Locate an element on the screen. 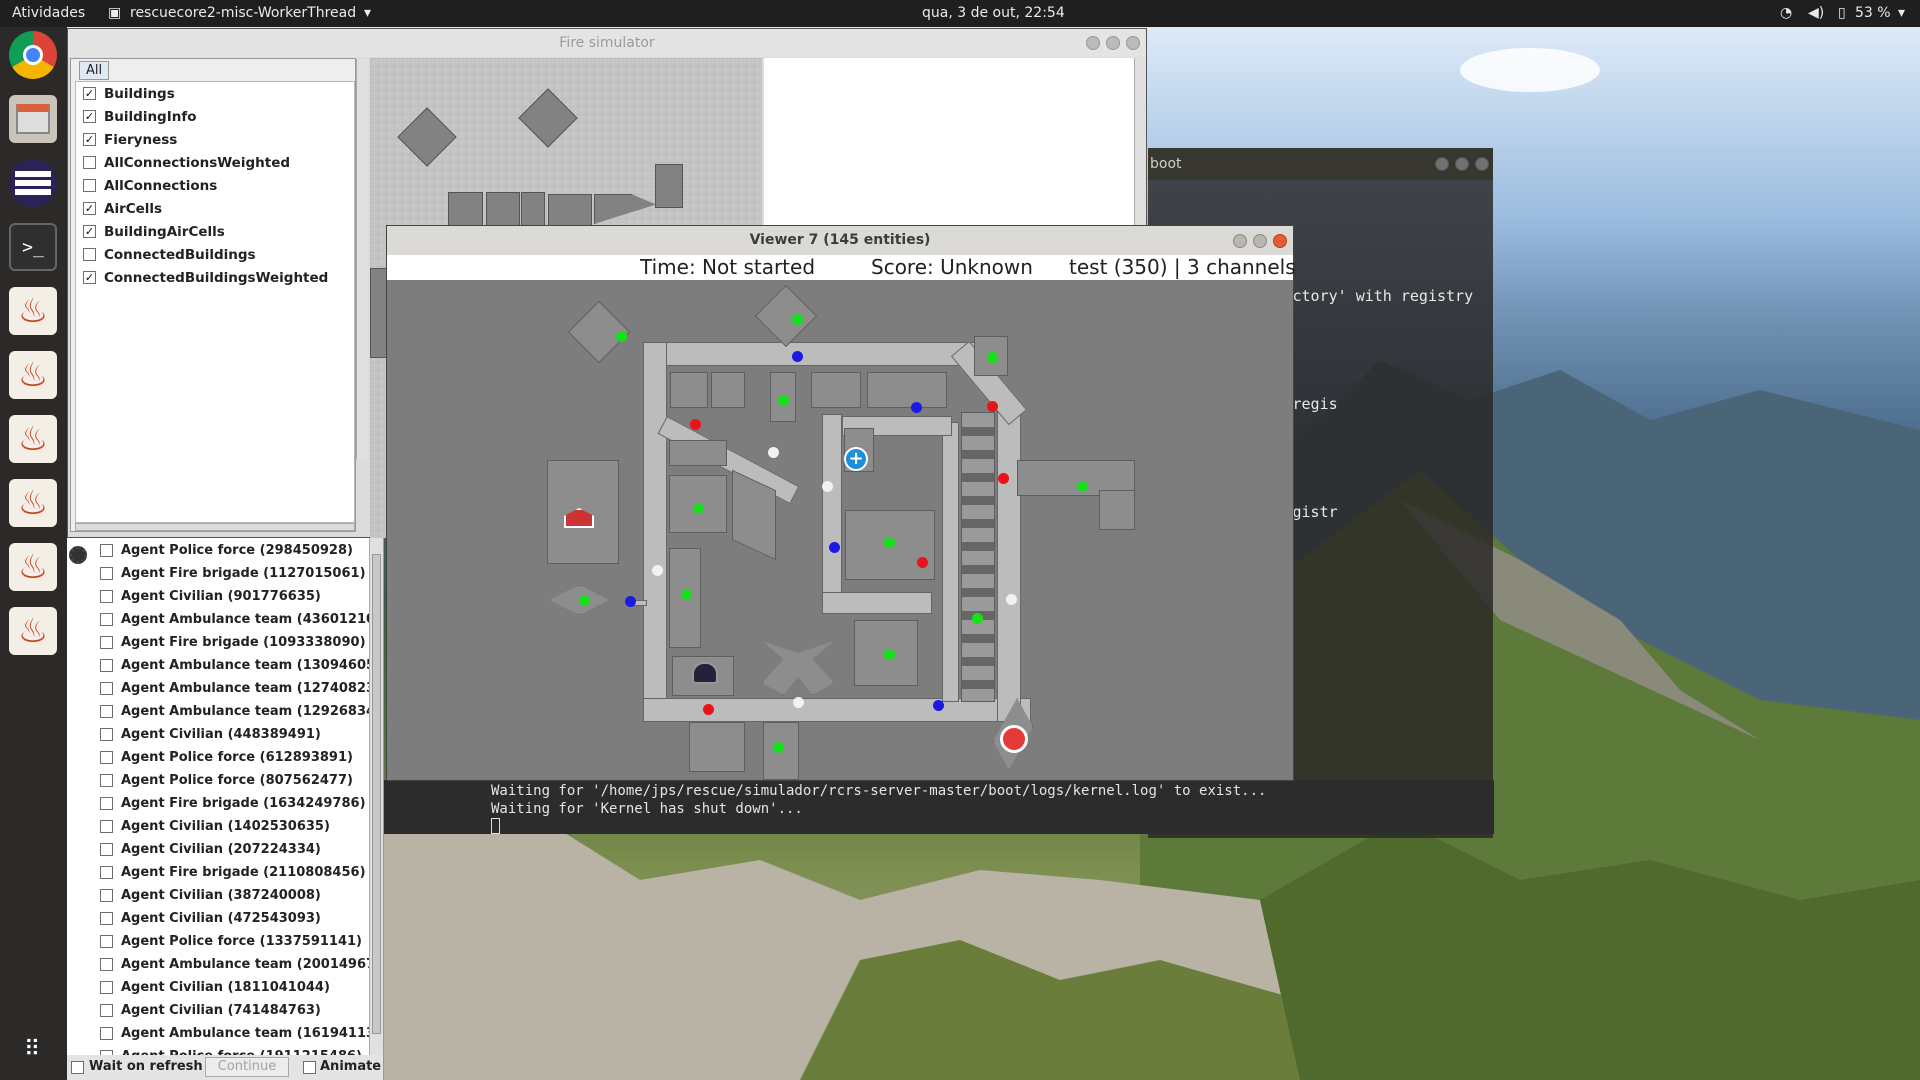 This screenshot has width=1920, height=1080. battery-icon: ▯ is located at coordinates (1842, 13).